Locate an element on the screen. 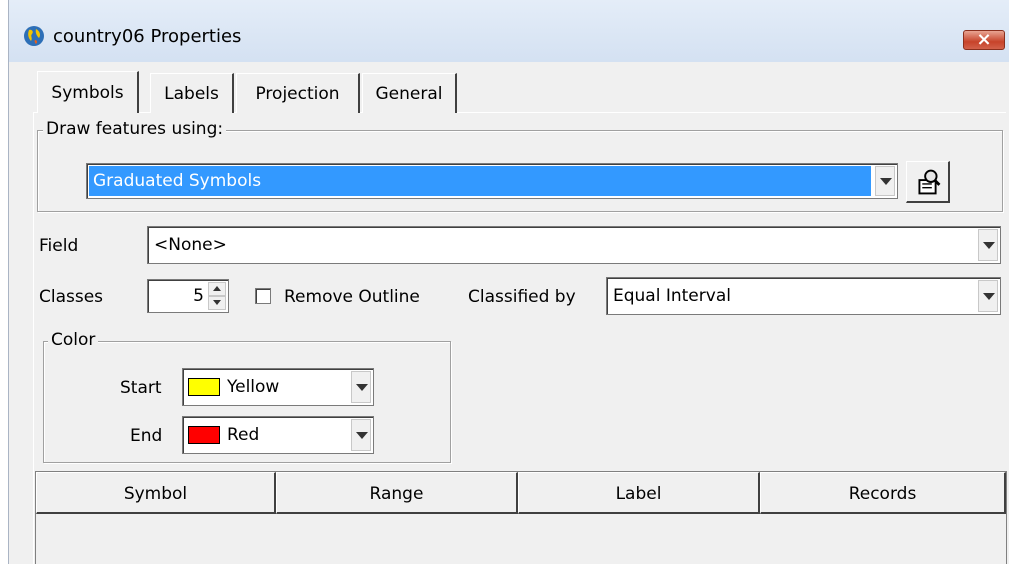 The image size is (1009, 565). start-color-label: Start is located at coordinates (141, 388).